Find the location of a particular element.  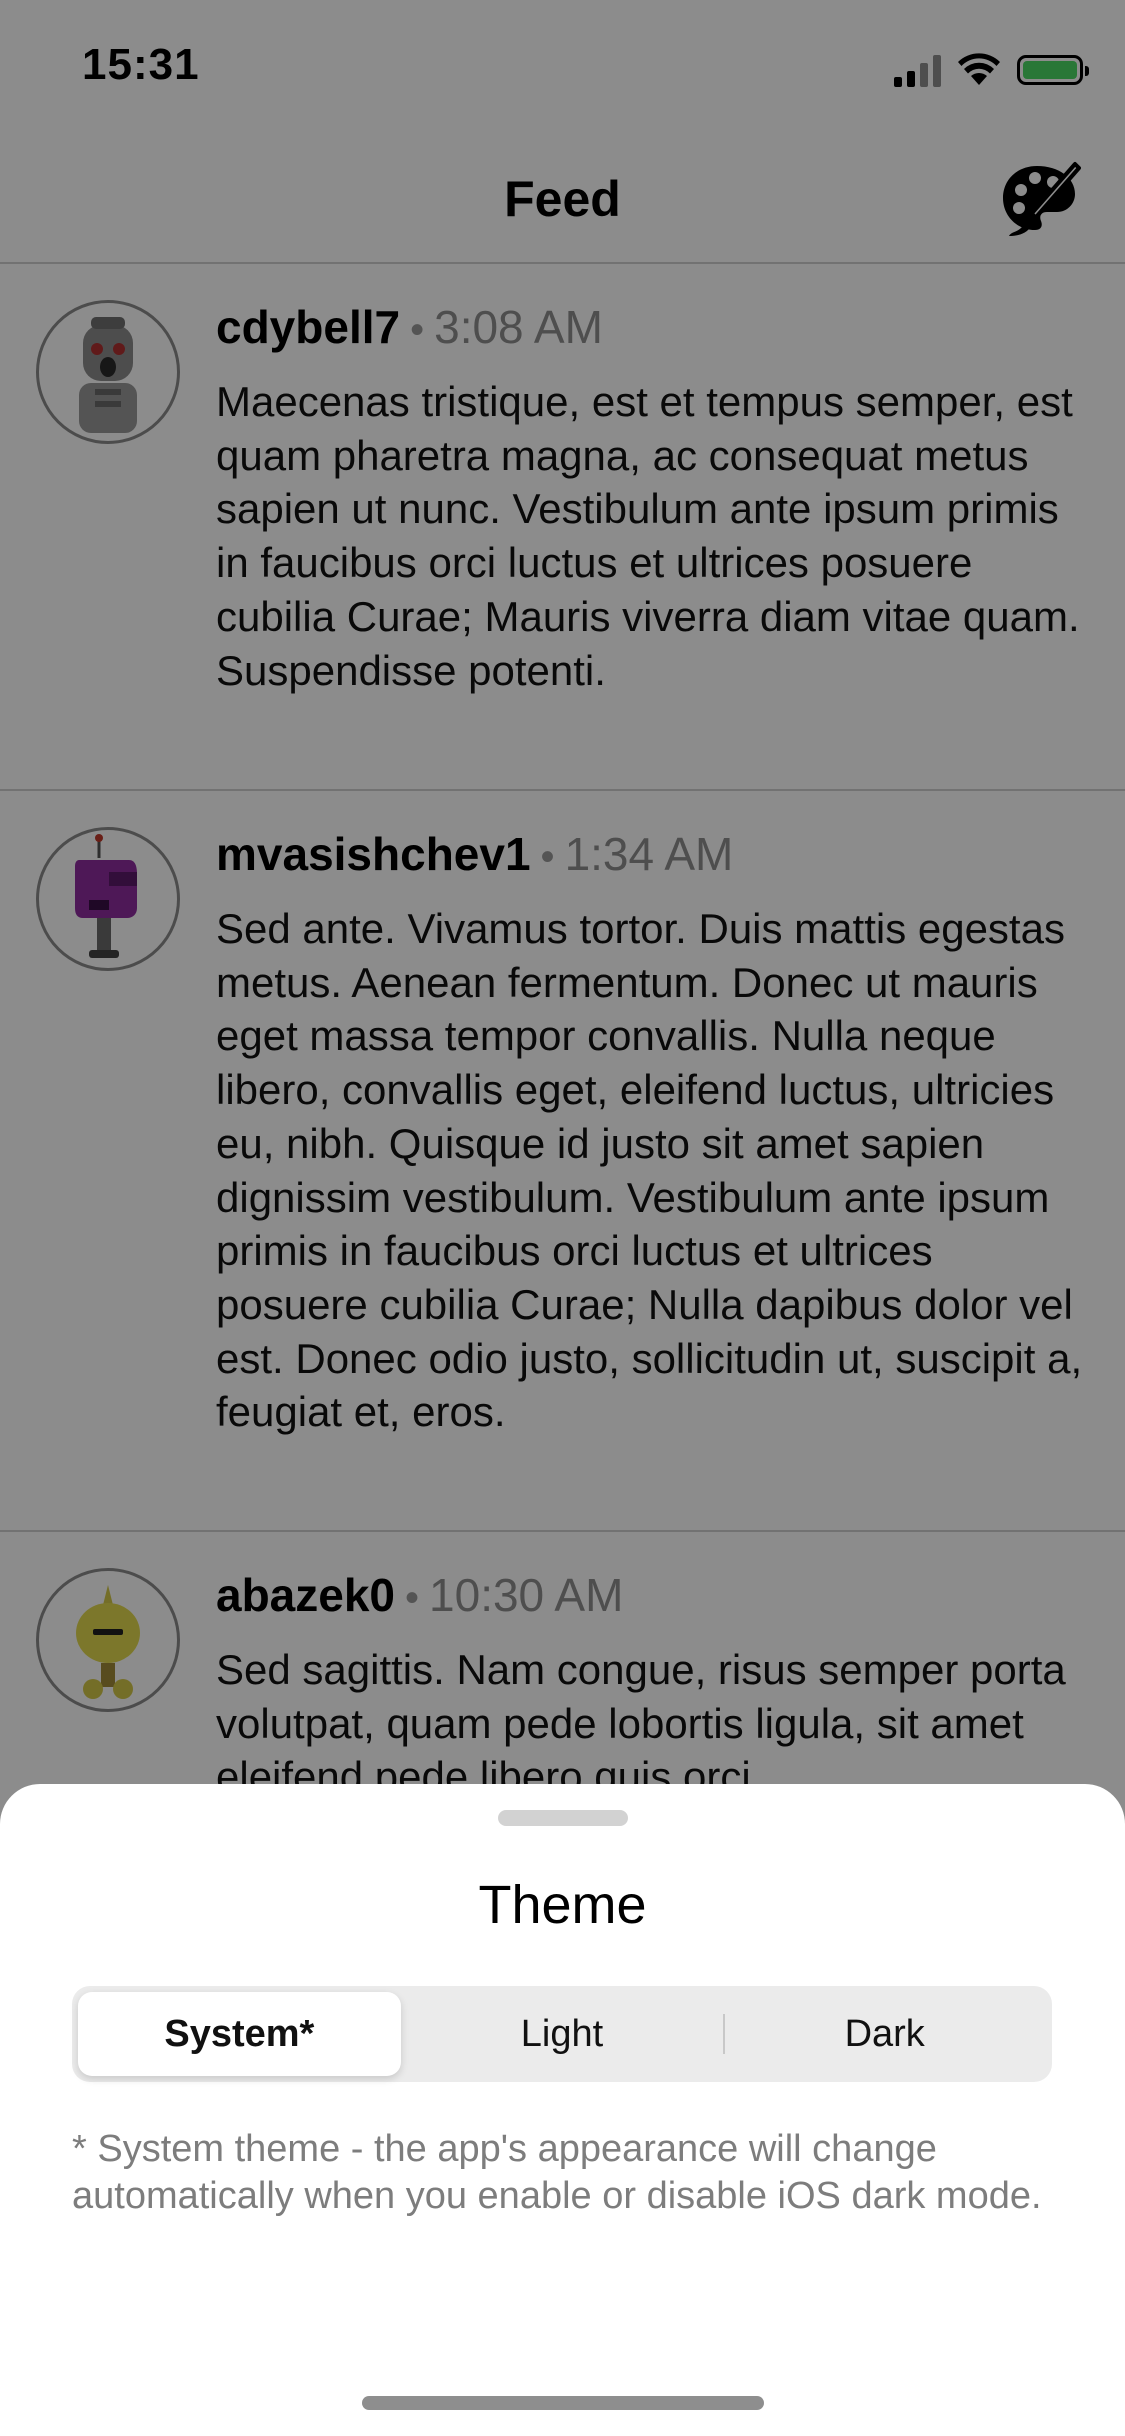

sheet-title: Theme is located at coordinates (562, 1905).